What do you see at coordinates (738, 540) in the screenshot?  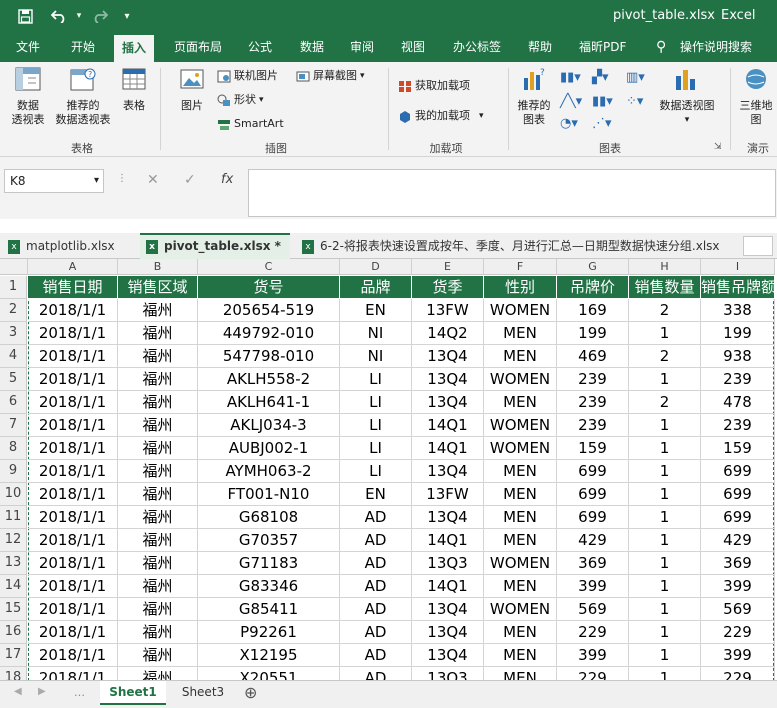 I see `table-cell: 429` at bounding box center [738, 540].